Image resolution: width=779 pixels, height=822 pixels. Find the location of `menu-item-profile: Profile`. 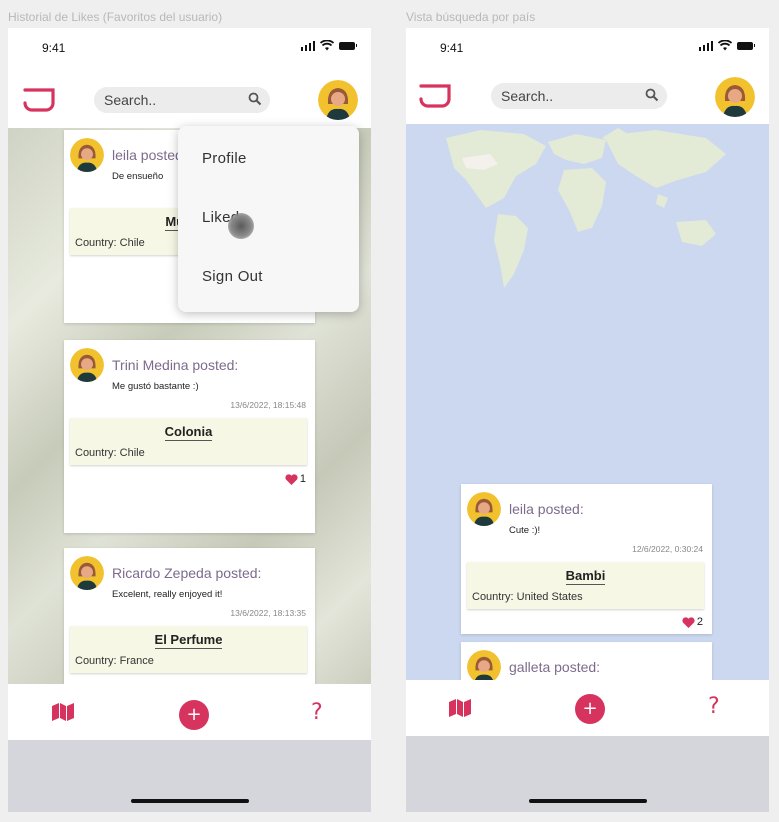

menu-item-profile: Profile is located at coordinates (224, 158).